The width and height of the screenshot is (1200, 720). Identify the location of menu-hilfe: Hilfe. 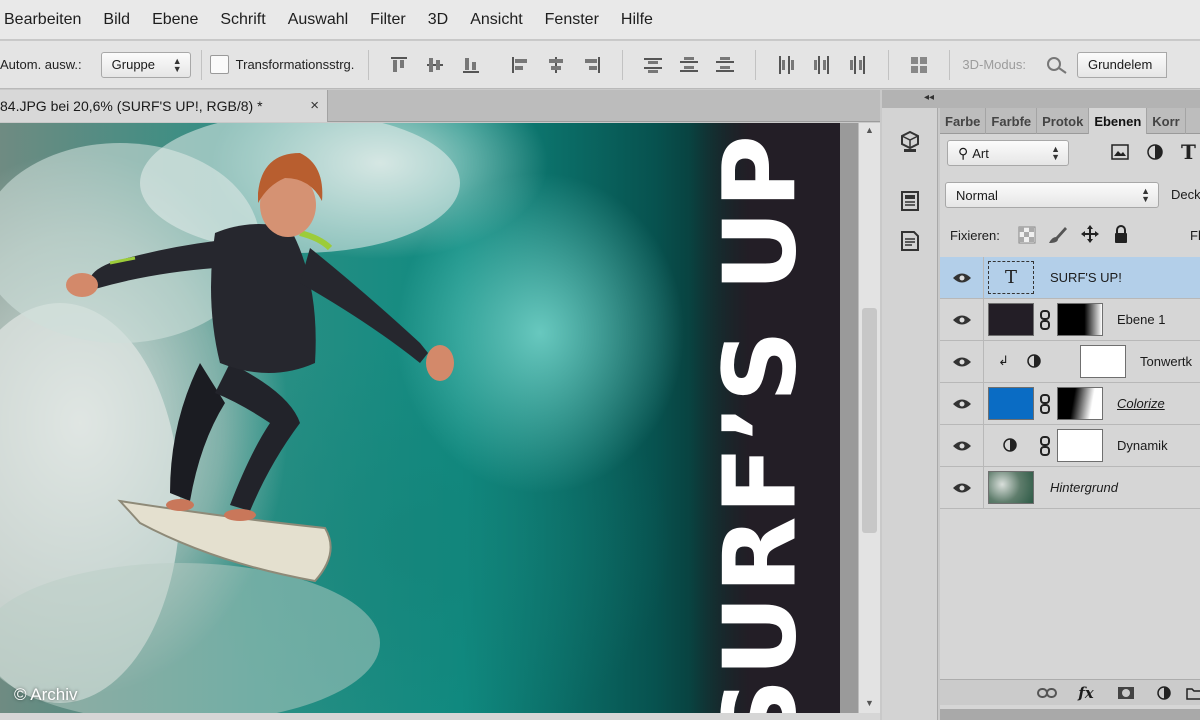
(637, 20).